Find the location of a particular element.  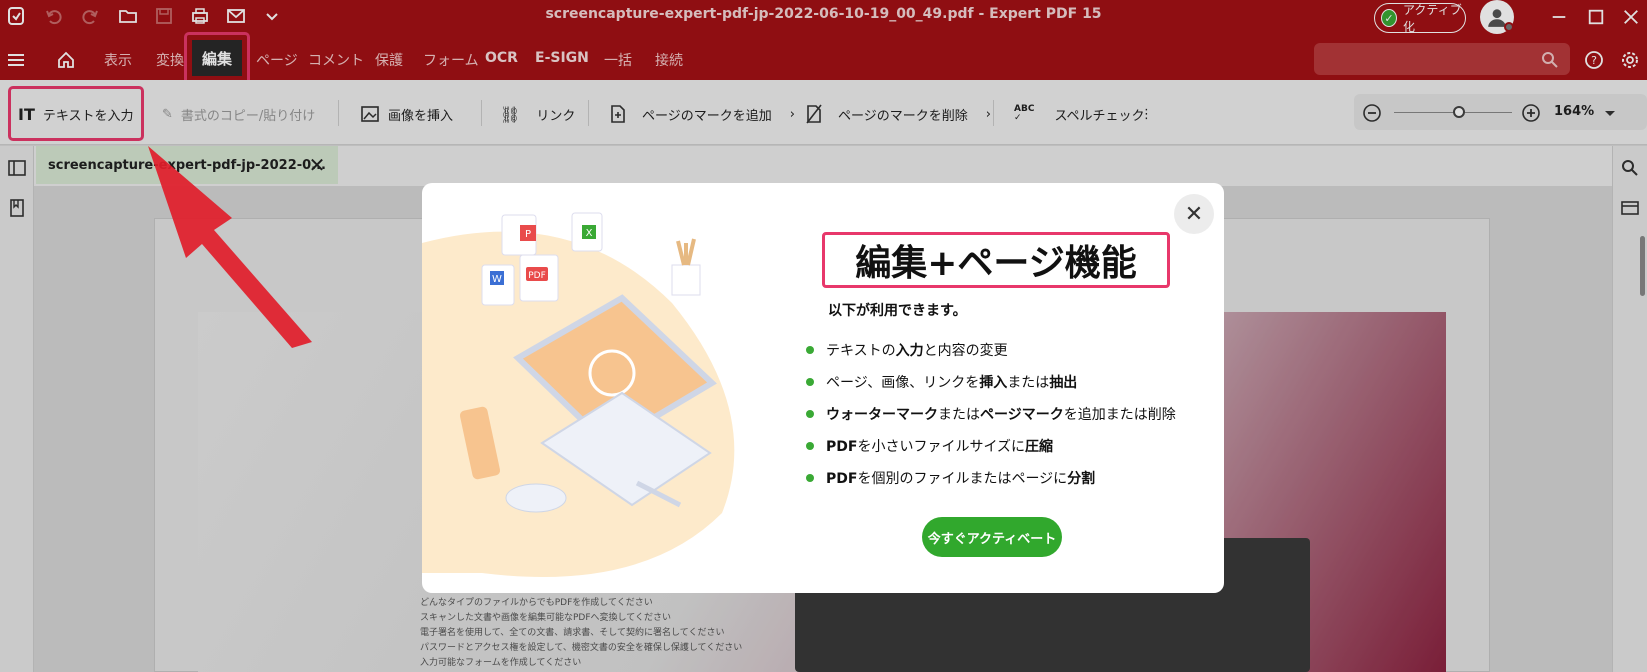

close-modal-button: ✕ is located at coordinates (1194, 214).